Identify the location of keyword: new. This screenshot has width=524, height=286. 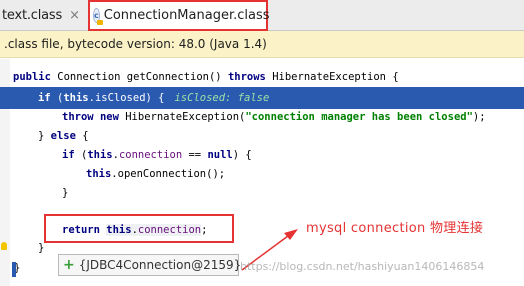
(109, 117).